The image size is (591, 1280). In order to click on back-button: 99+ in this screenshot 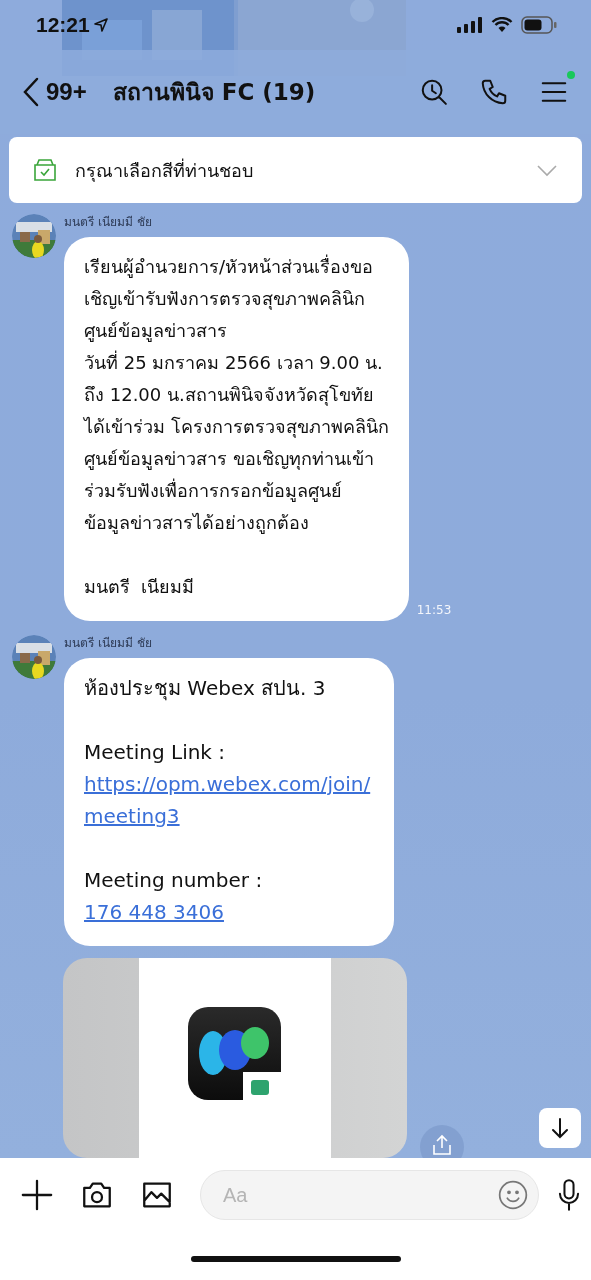, I will do `click(54, 92)`.